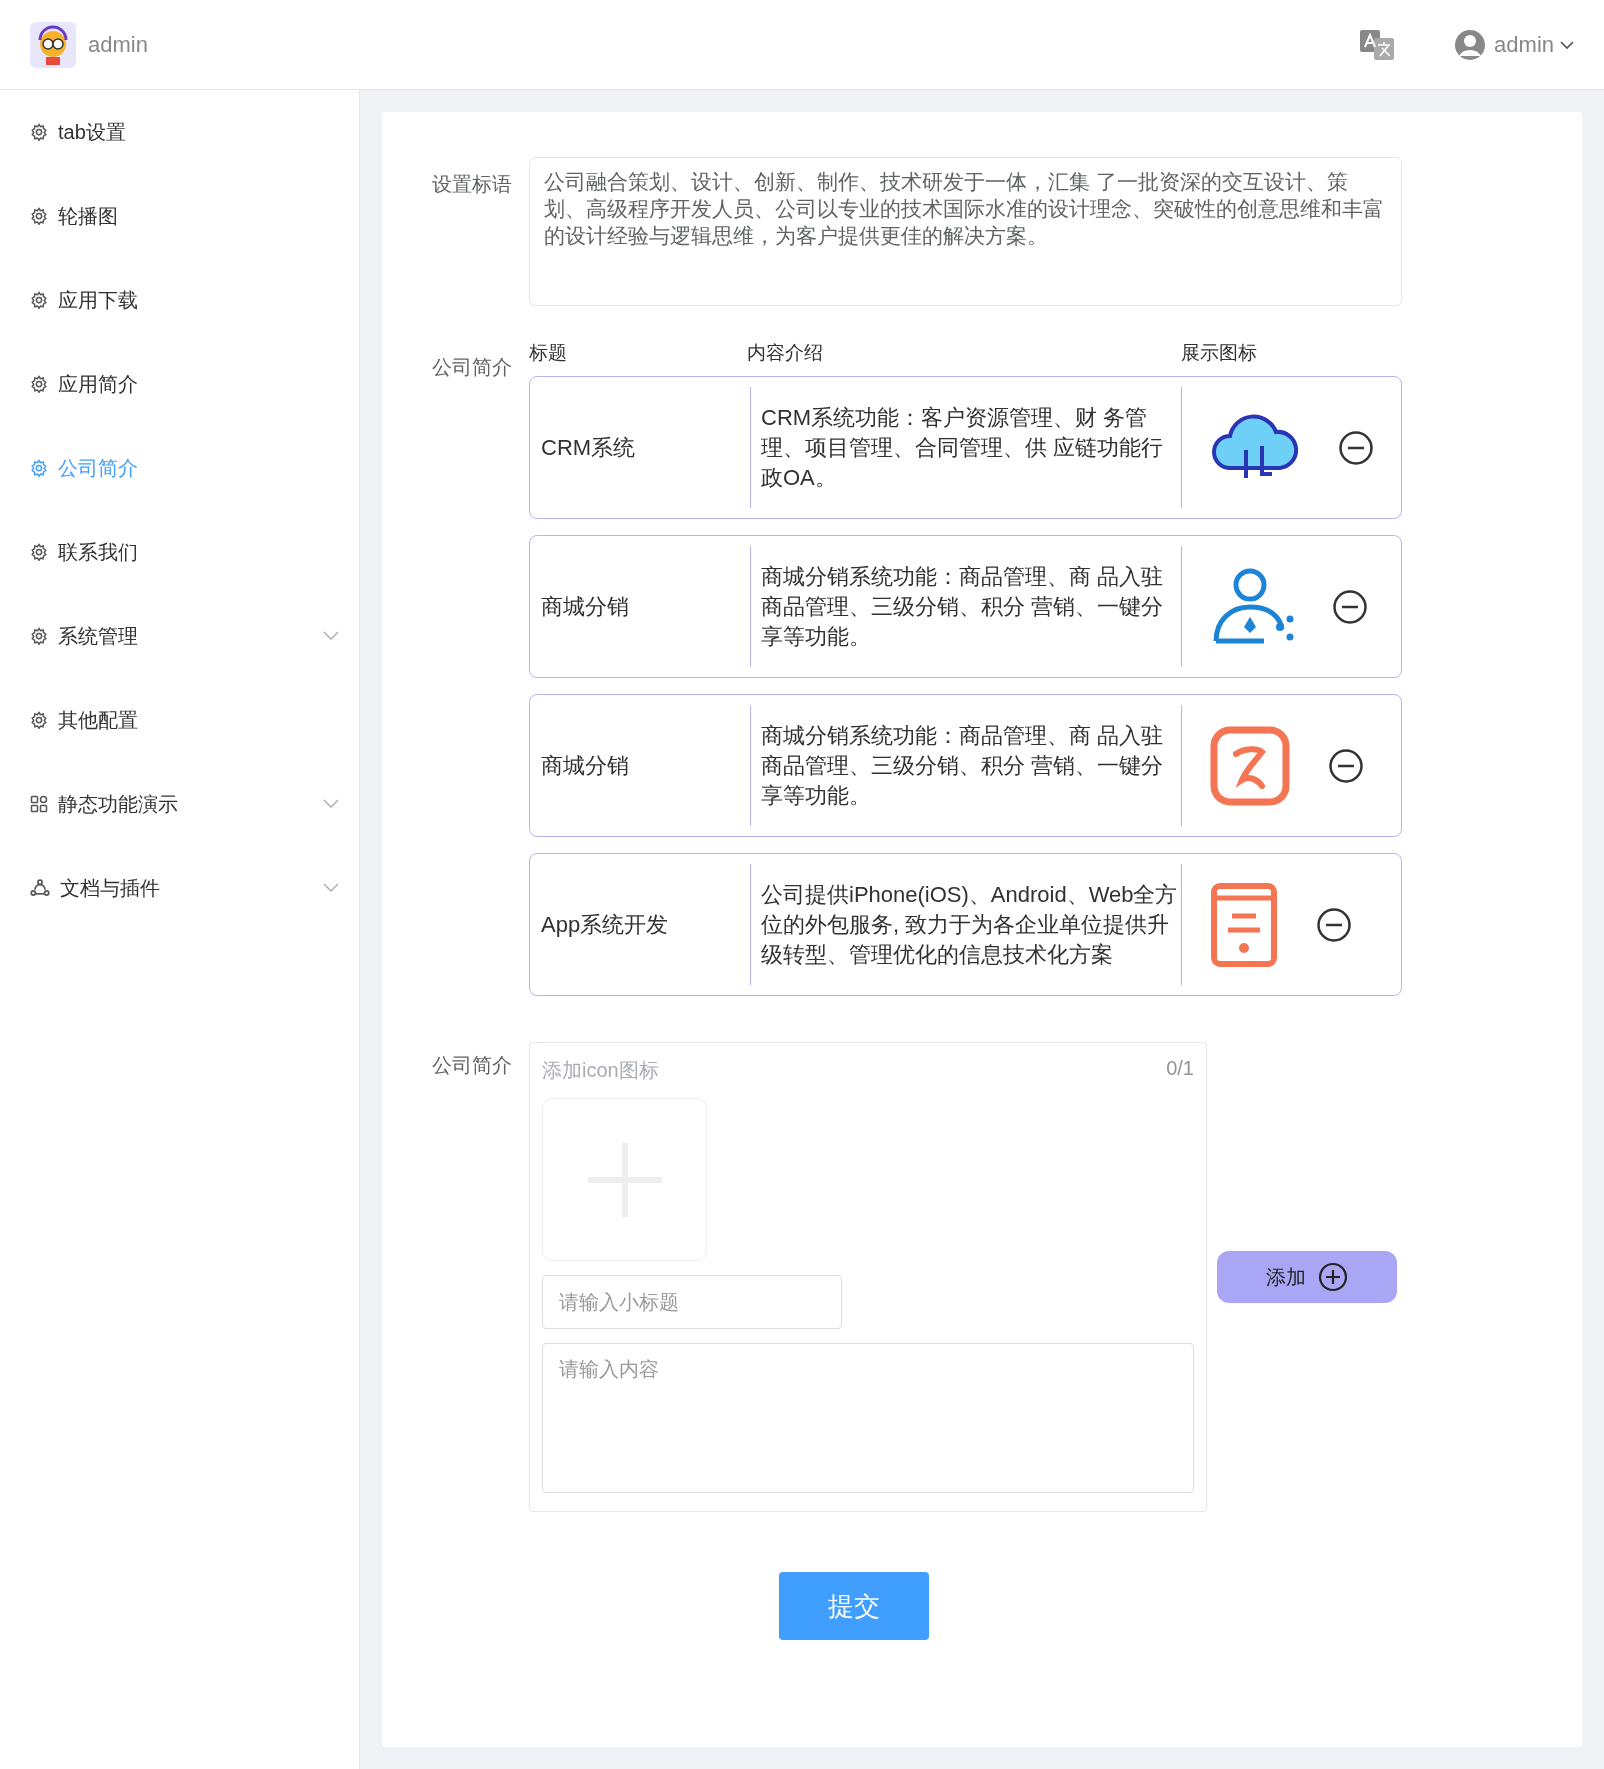 This screenshot has height=1769, width=1604. I want to click on letter-badge-icon, so click(1250, 765).